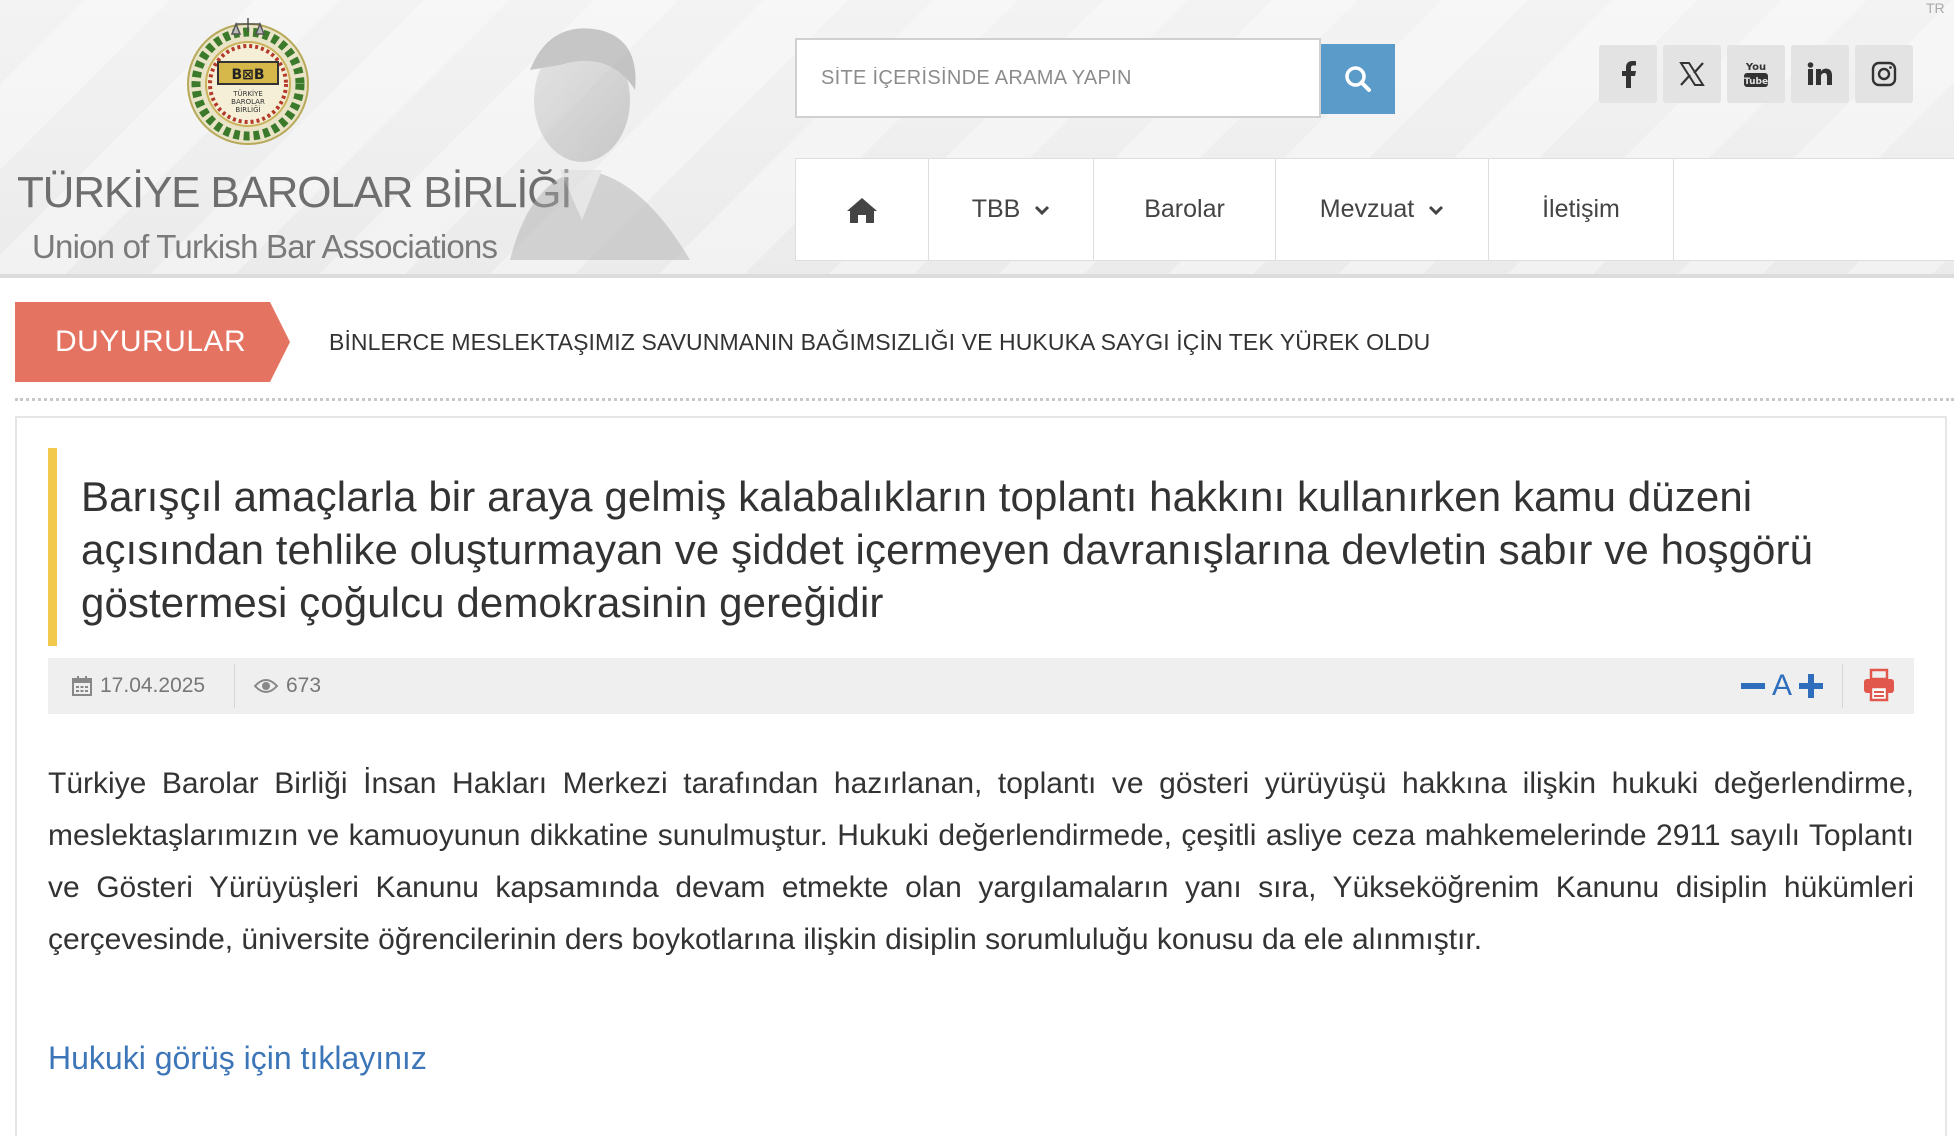 This screenshot has width=1954, height=1136. I want to click on social-links: You Tube, so click(1756, 74).